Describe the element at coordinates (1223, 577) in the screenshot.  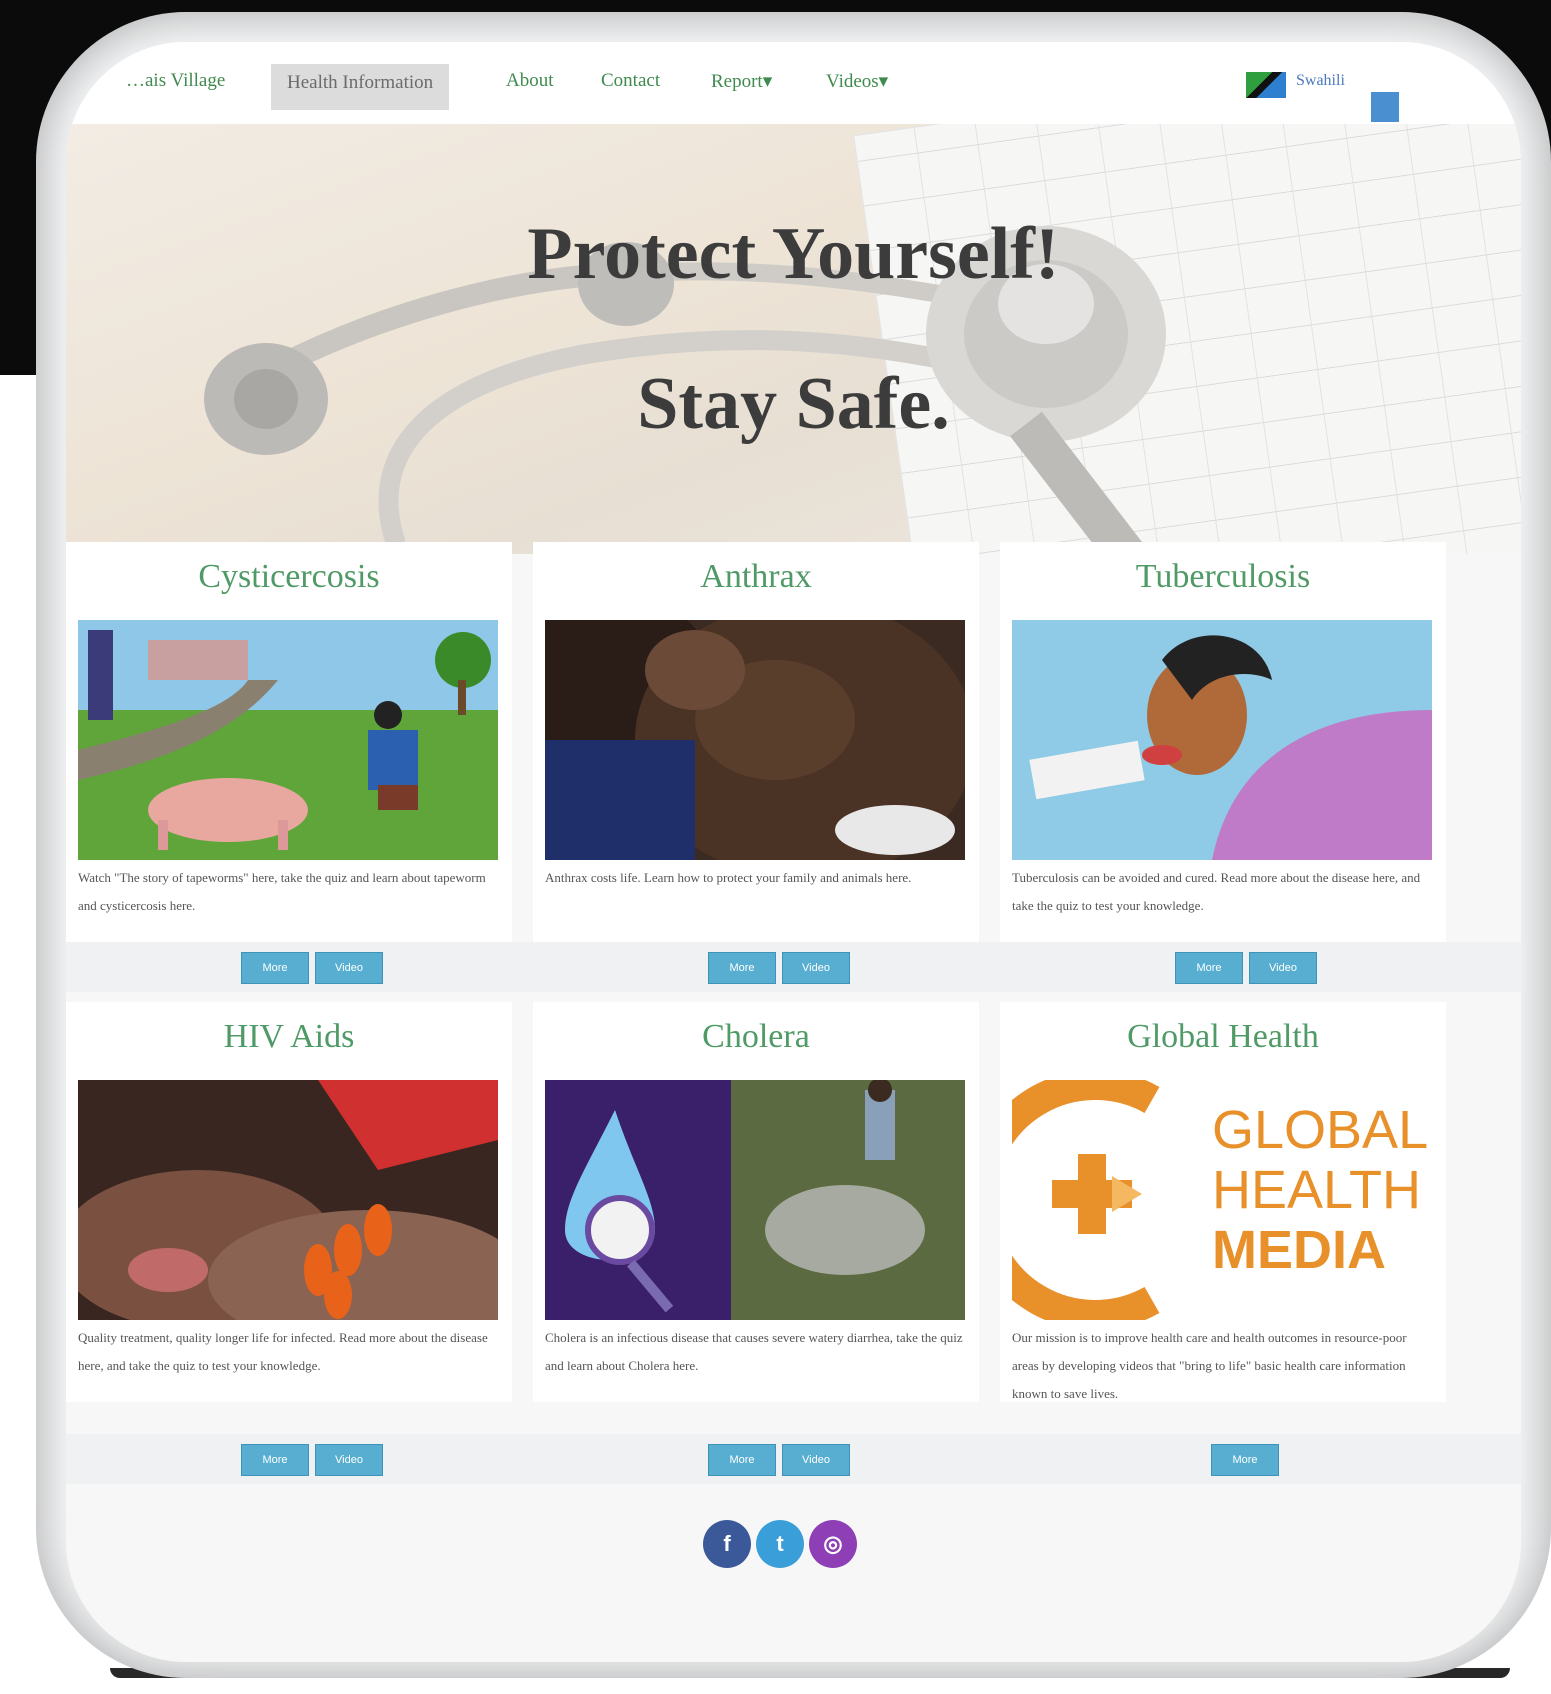
I see `card-title: Tuberculosis` at that location.